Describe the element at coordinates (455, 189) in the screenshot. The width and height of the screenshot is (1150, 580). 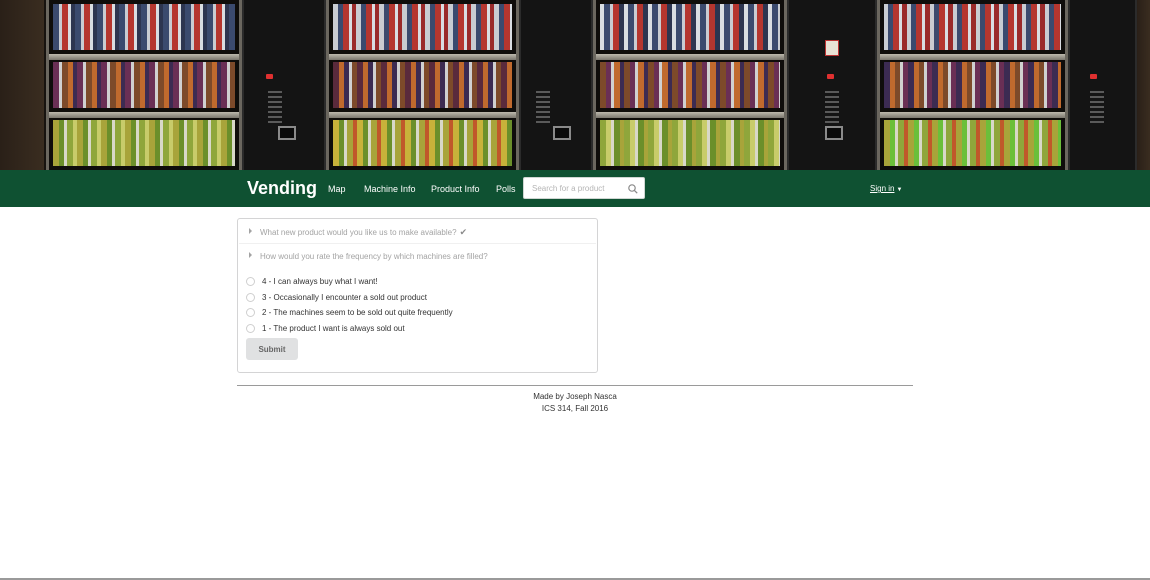
I see `nav-link-product-info: Product Info` at that location.